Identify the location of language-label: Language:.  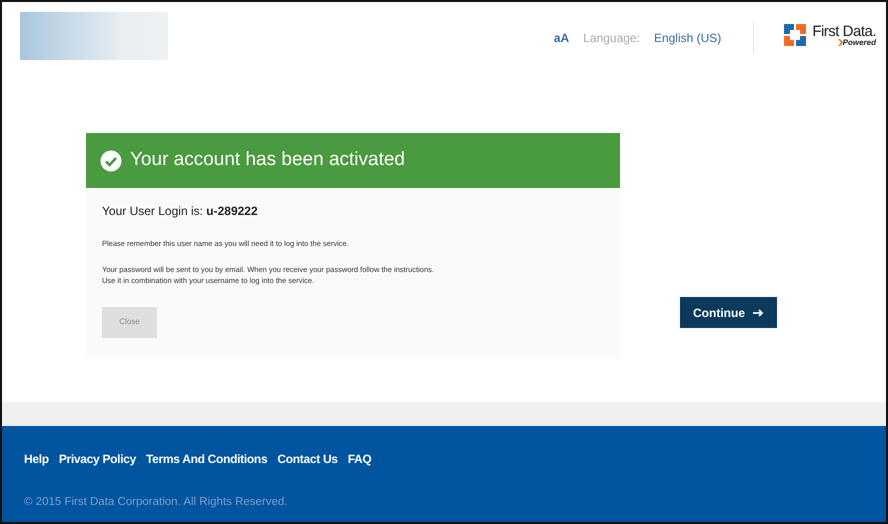
(611, 38).